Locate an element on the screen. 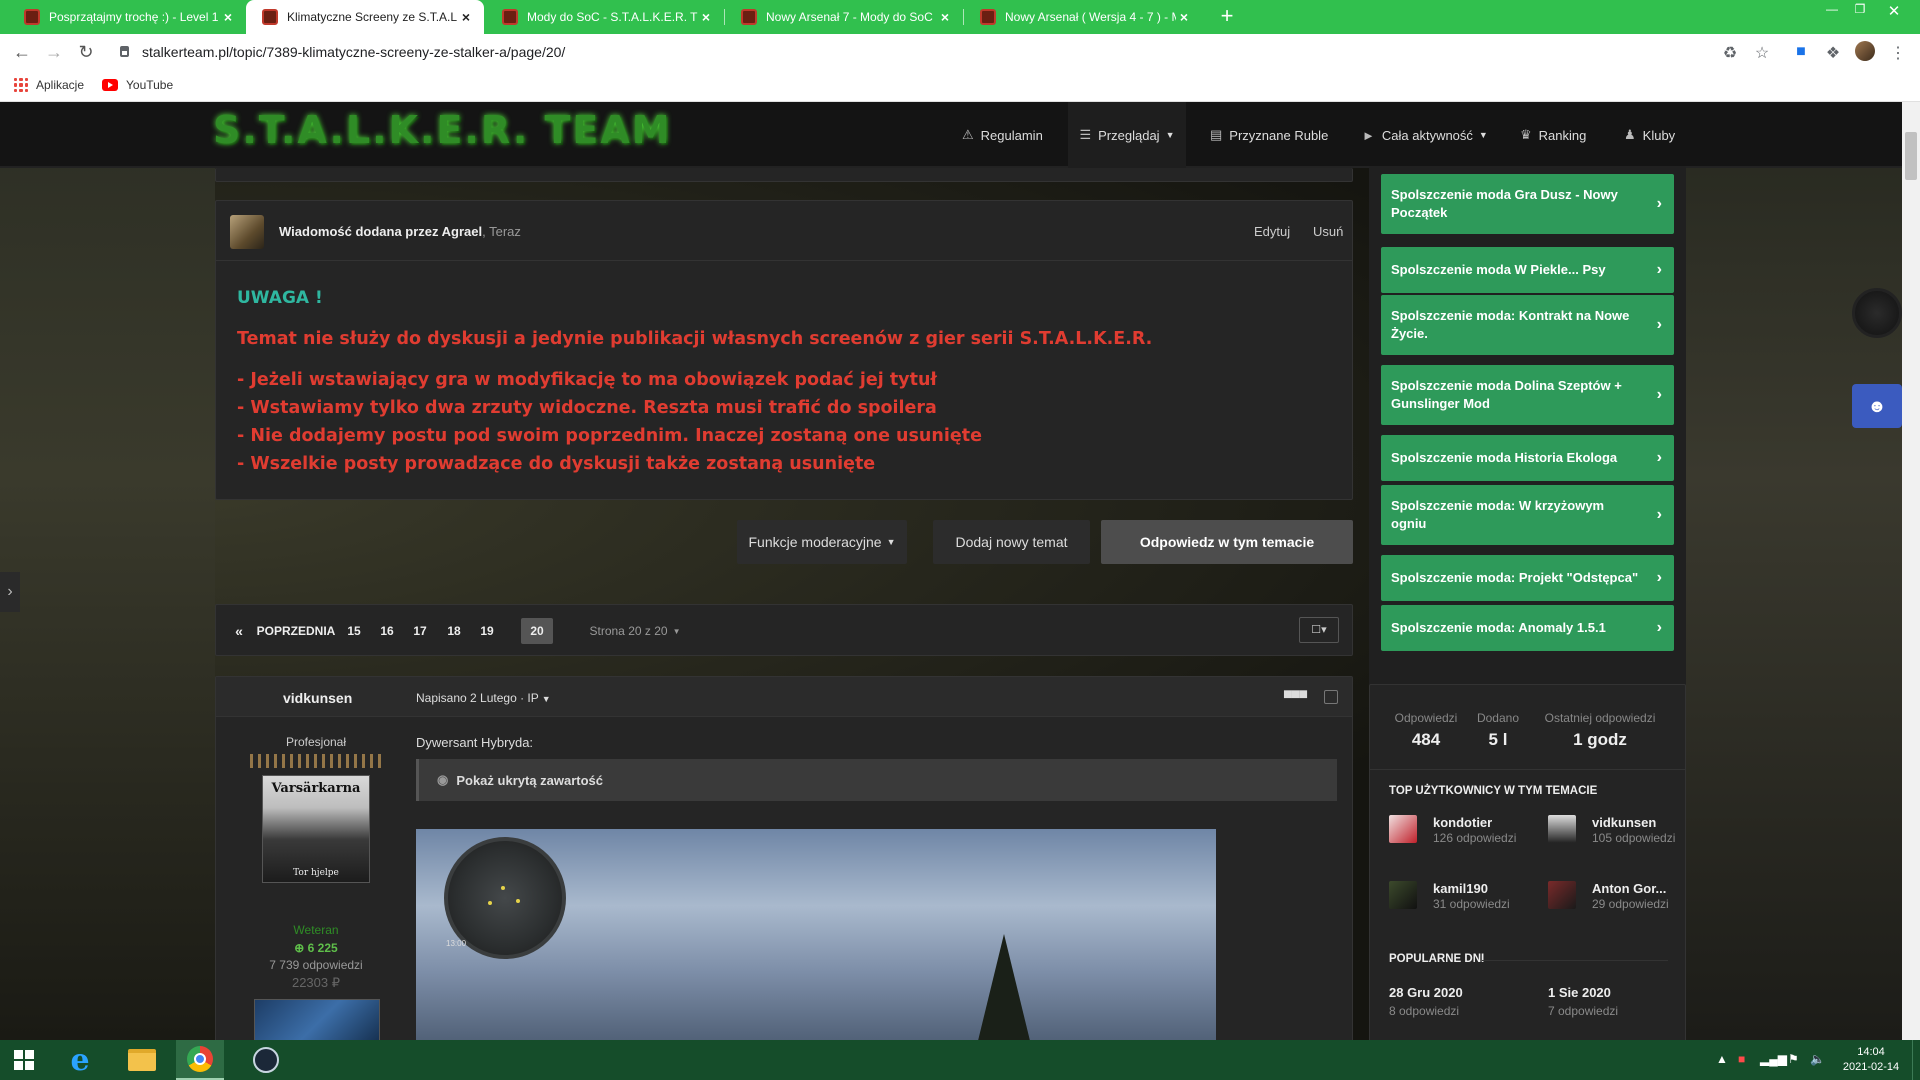 This screenshot has height=1080, width=1920. reply-button: Odpowiedz w tym temacie is located at coordinates (1227, 542).